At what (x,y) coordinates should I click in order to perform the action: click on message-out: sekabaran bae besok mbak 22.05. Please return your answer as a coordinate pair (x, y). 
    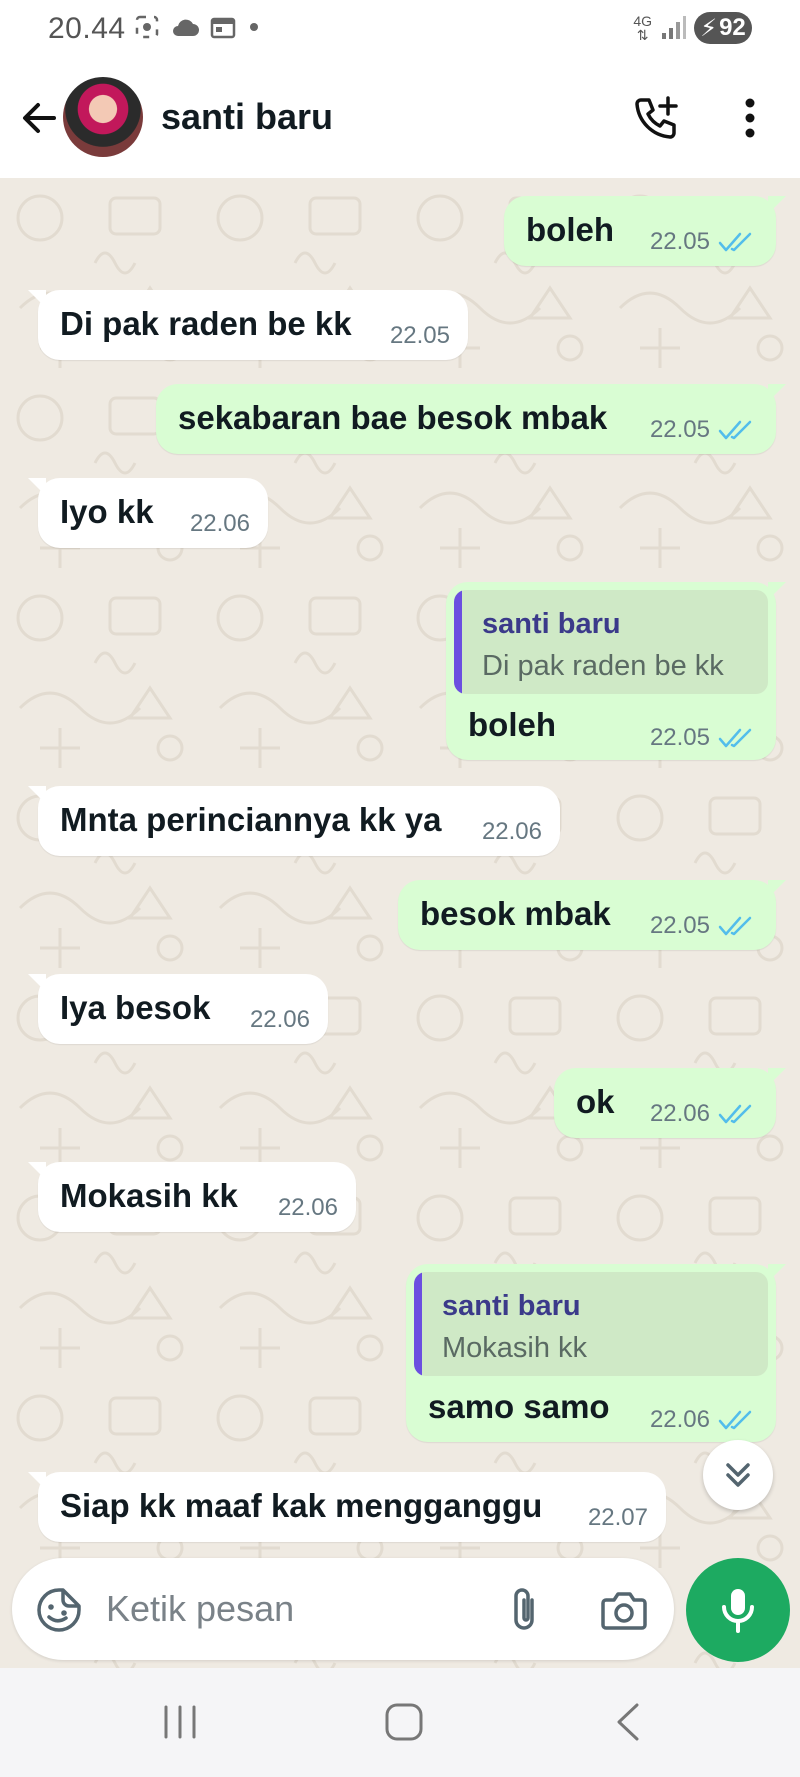
    Looking at the image, I should click on (471, 419).